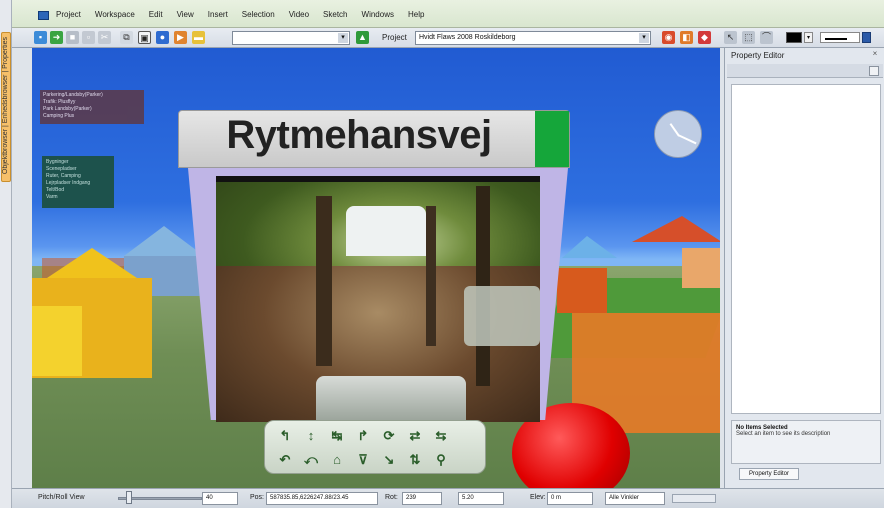 The height and width of the screenshot is (508, 884). What do you see at coordinates (533, 38) in the screenshot?
I see `project-select: Hvidt Flaws 2008 Roskildeborg ▾` at bounding box center [533, 38].